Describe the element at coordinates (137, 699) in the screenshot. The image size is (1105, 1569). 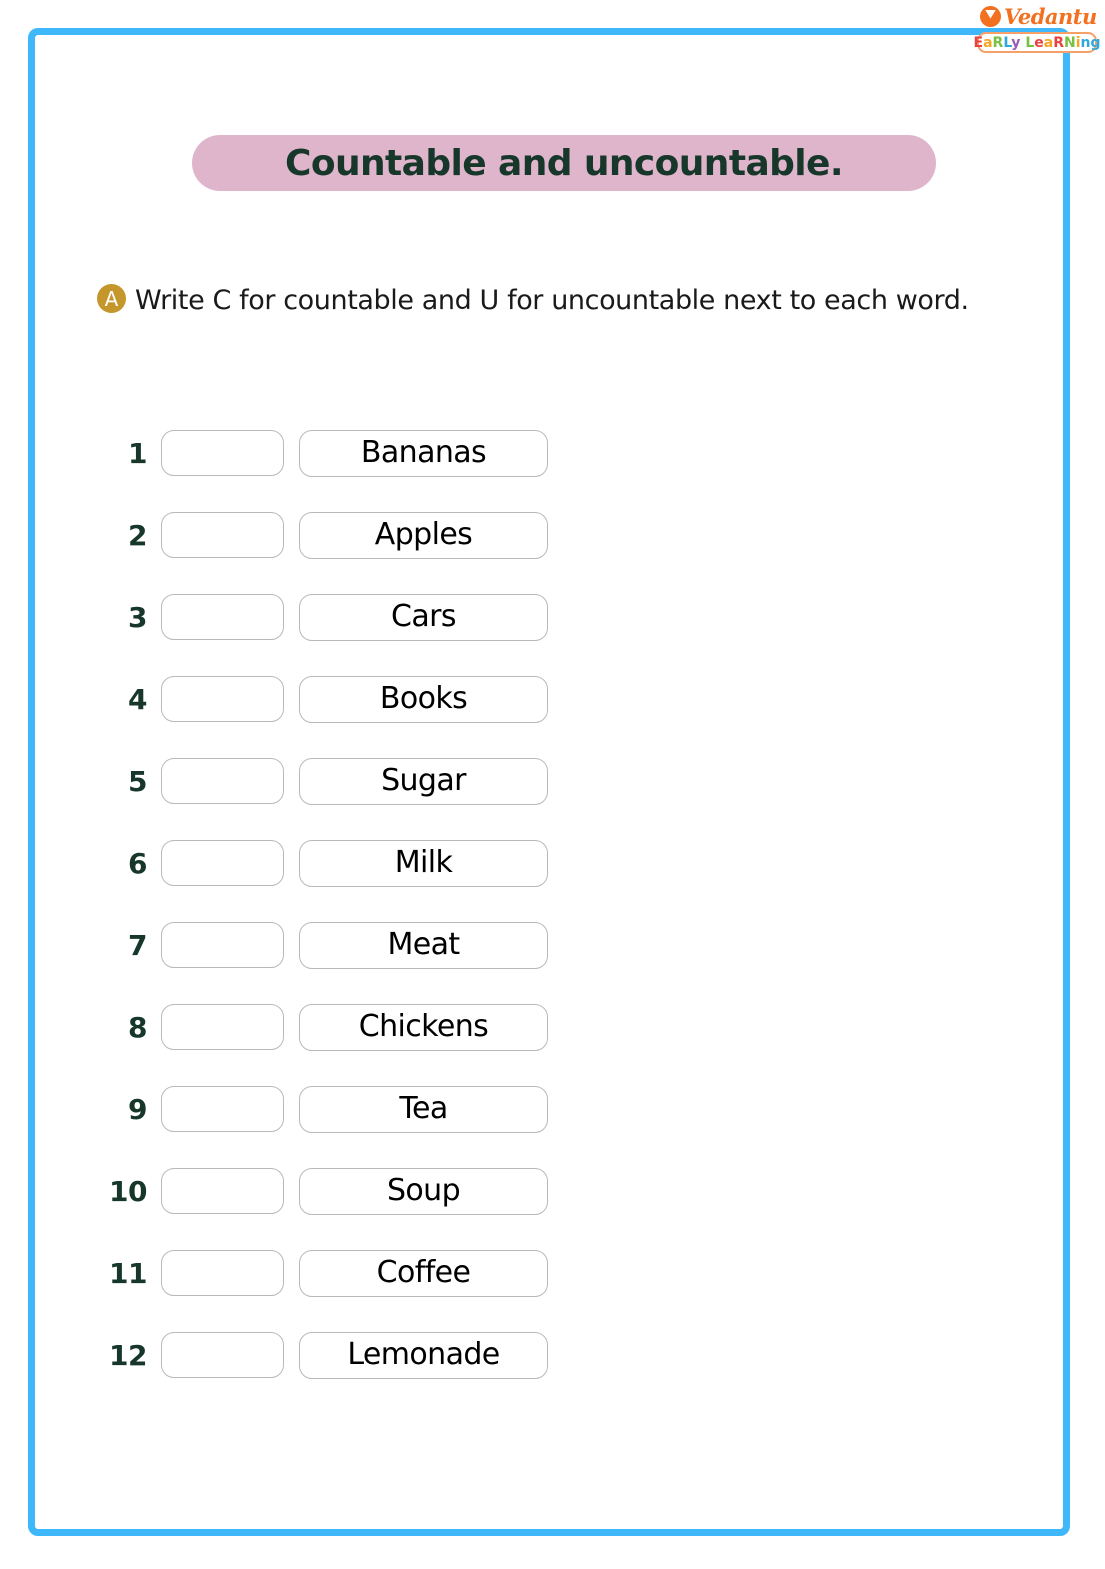
I see `question-number: 4` at that location.